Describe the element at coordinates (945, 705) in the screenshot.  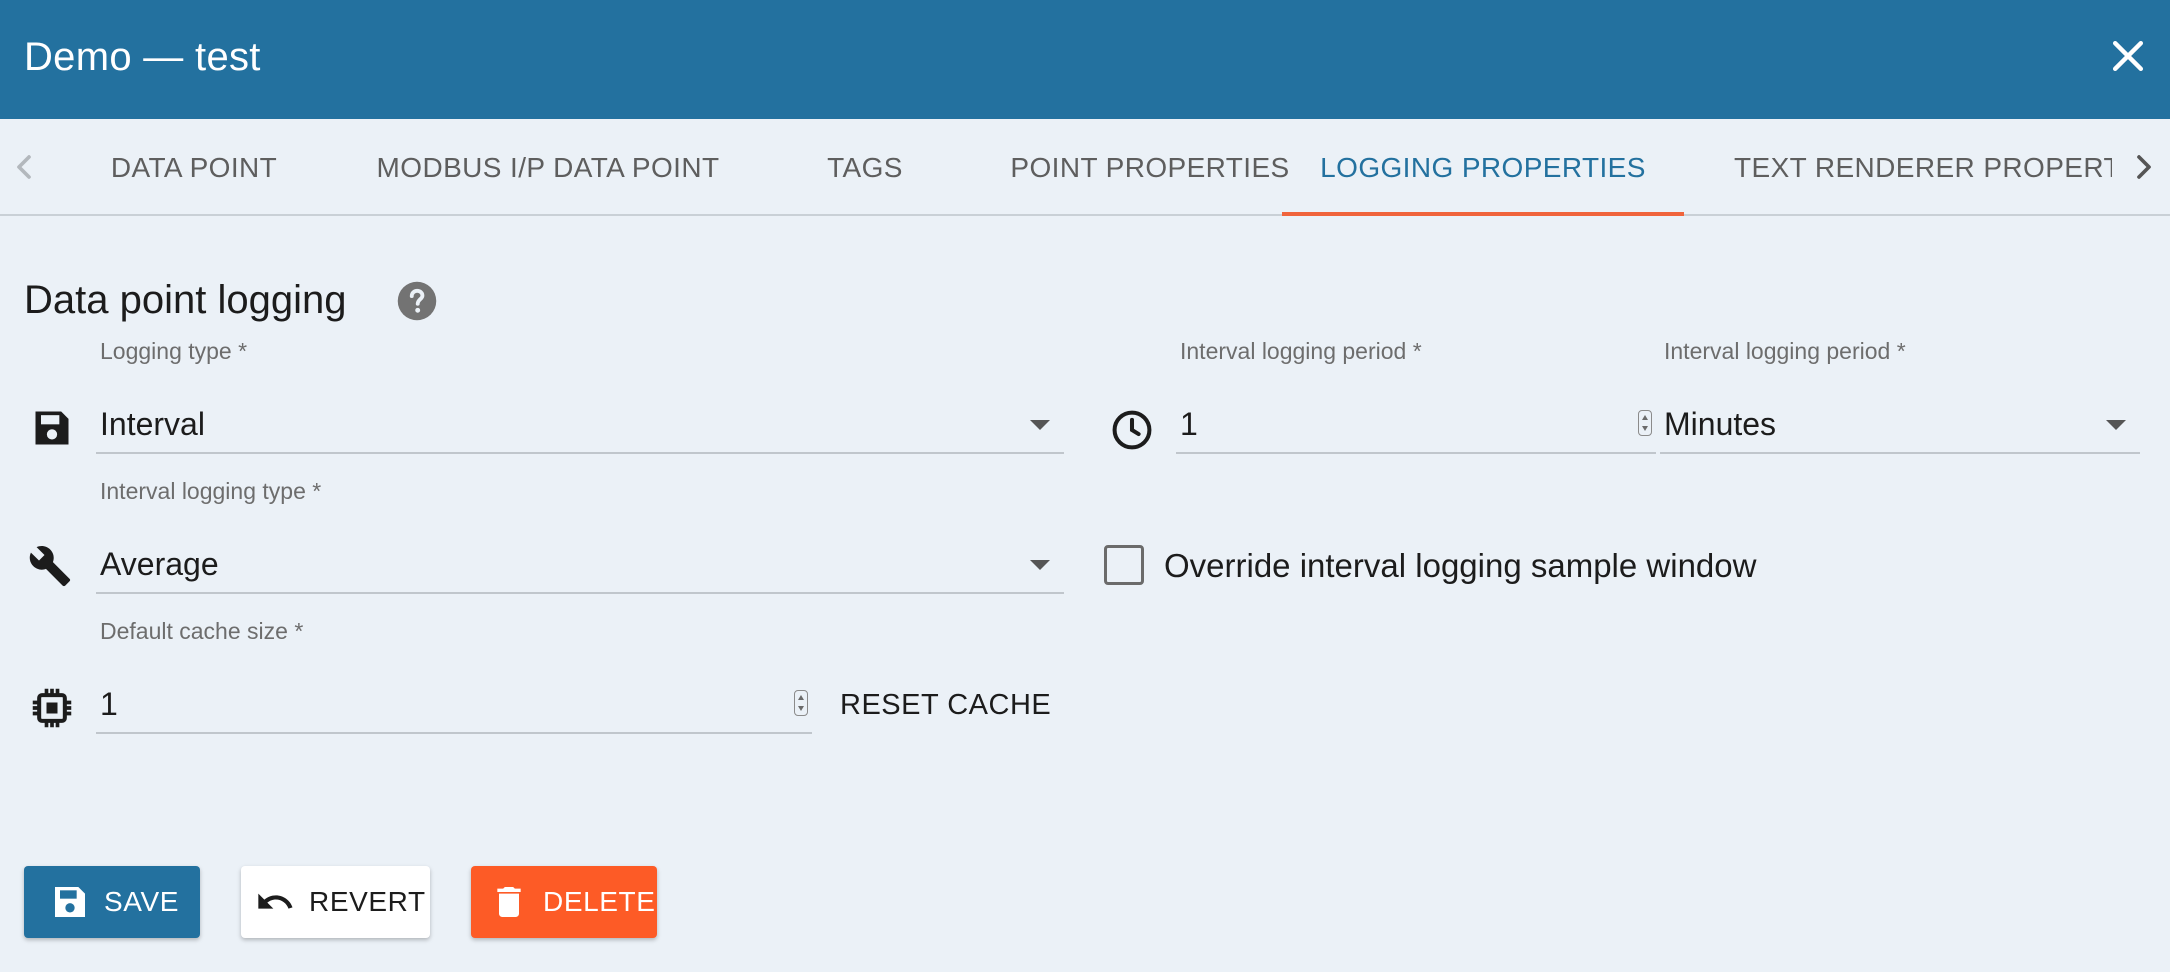
I see `reset-cache-button: Reset cache` at that location.